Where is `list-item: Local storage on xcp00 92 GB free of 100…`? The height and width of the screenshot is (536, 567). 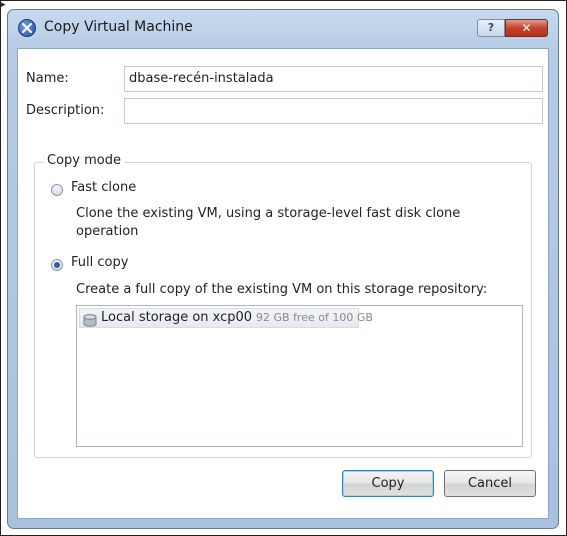
list-item: Local storage on xcp00 92 GB free of 100… is located at coordinates (226, 318).